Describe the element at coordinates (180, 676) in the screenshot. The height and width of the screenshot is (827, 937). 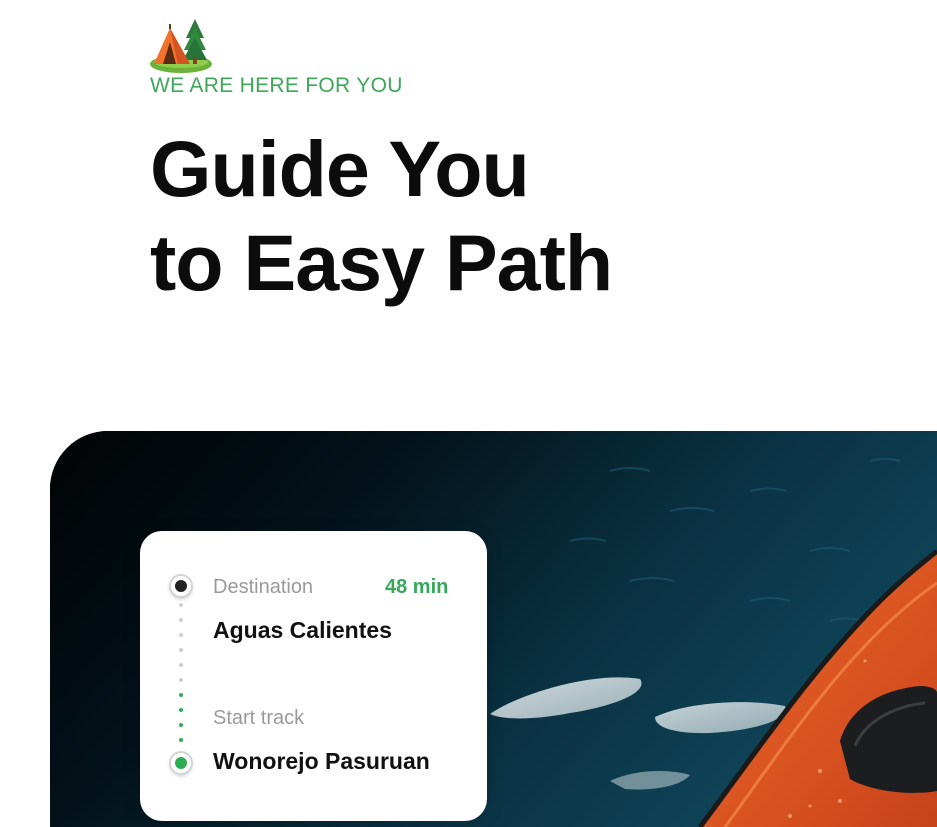
I see `route-timeline` at that location.